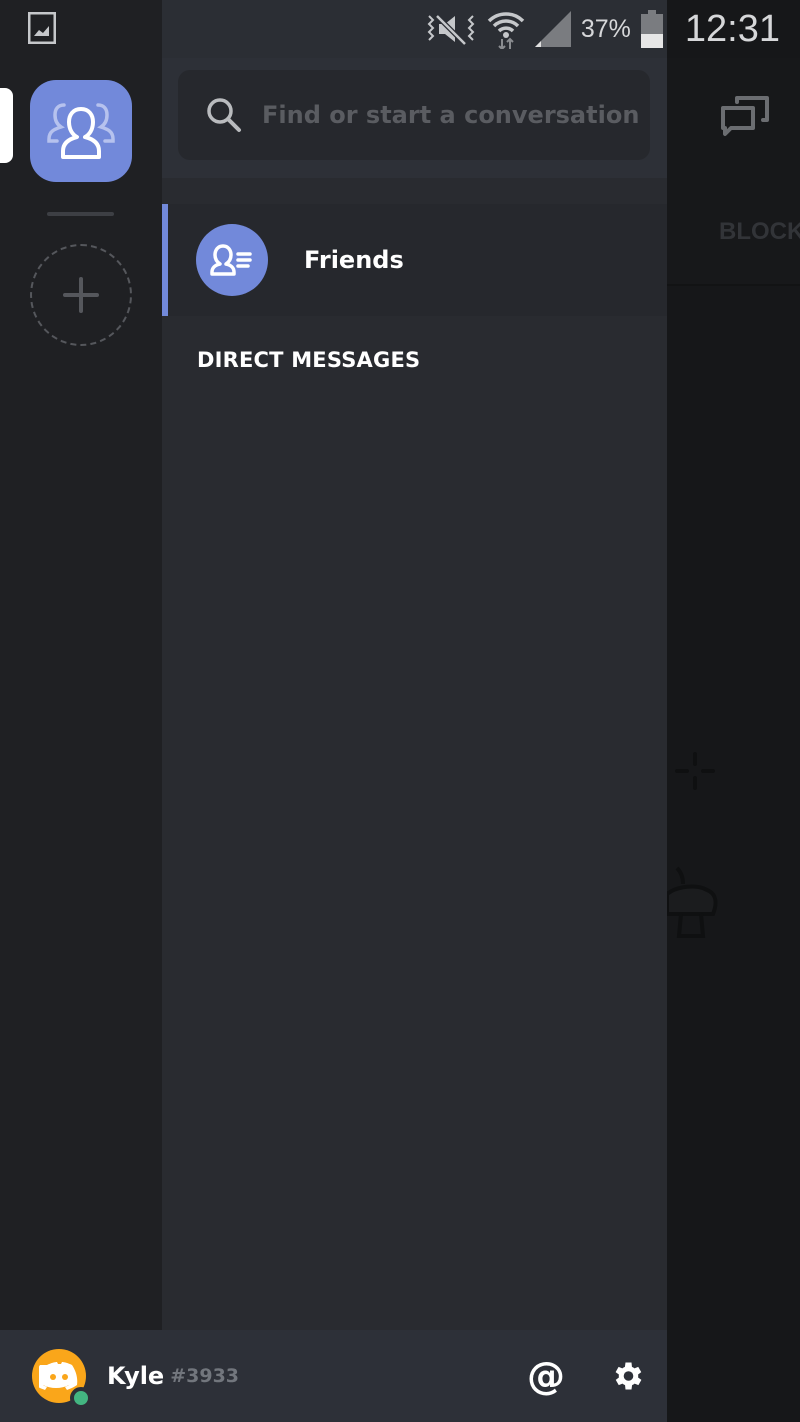 The image size is (800, 1422). I want to click on guild-separator, so click(80, 214).